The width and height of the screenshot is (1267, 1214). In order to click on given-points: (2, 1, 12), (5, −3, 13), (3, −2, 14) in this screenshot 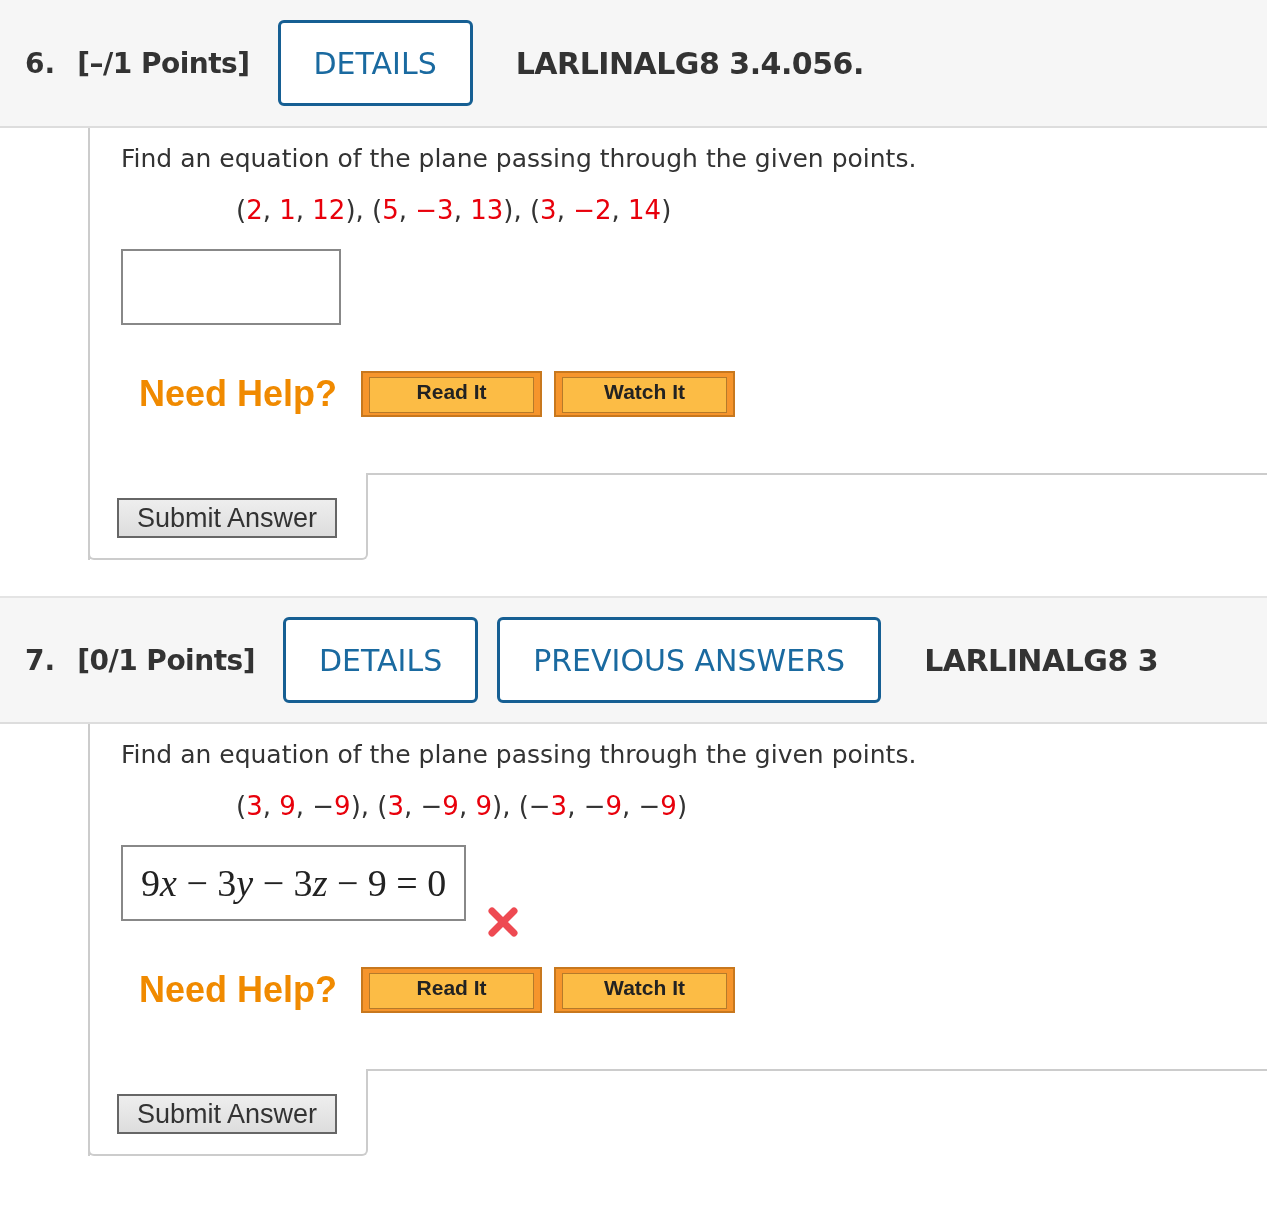, I will do `click(454, 210)`.